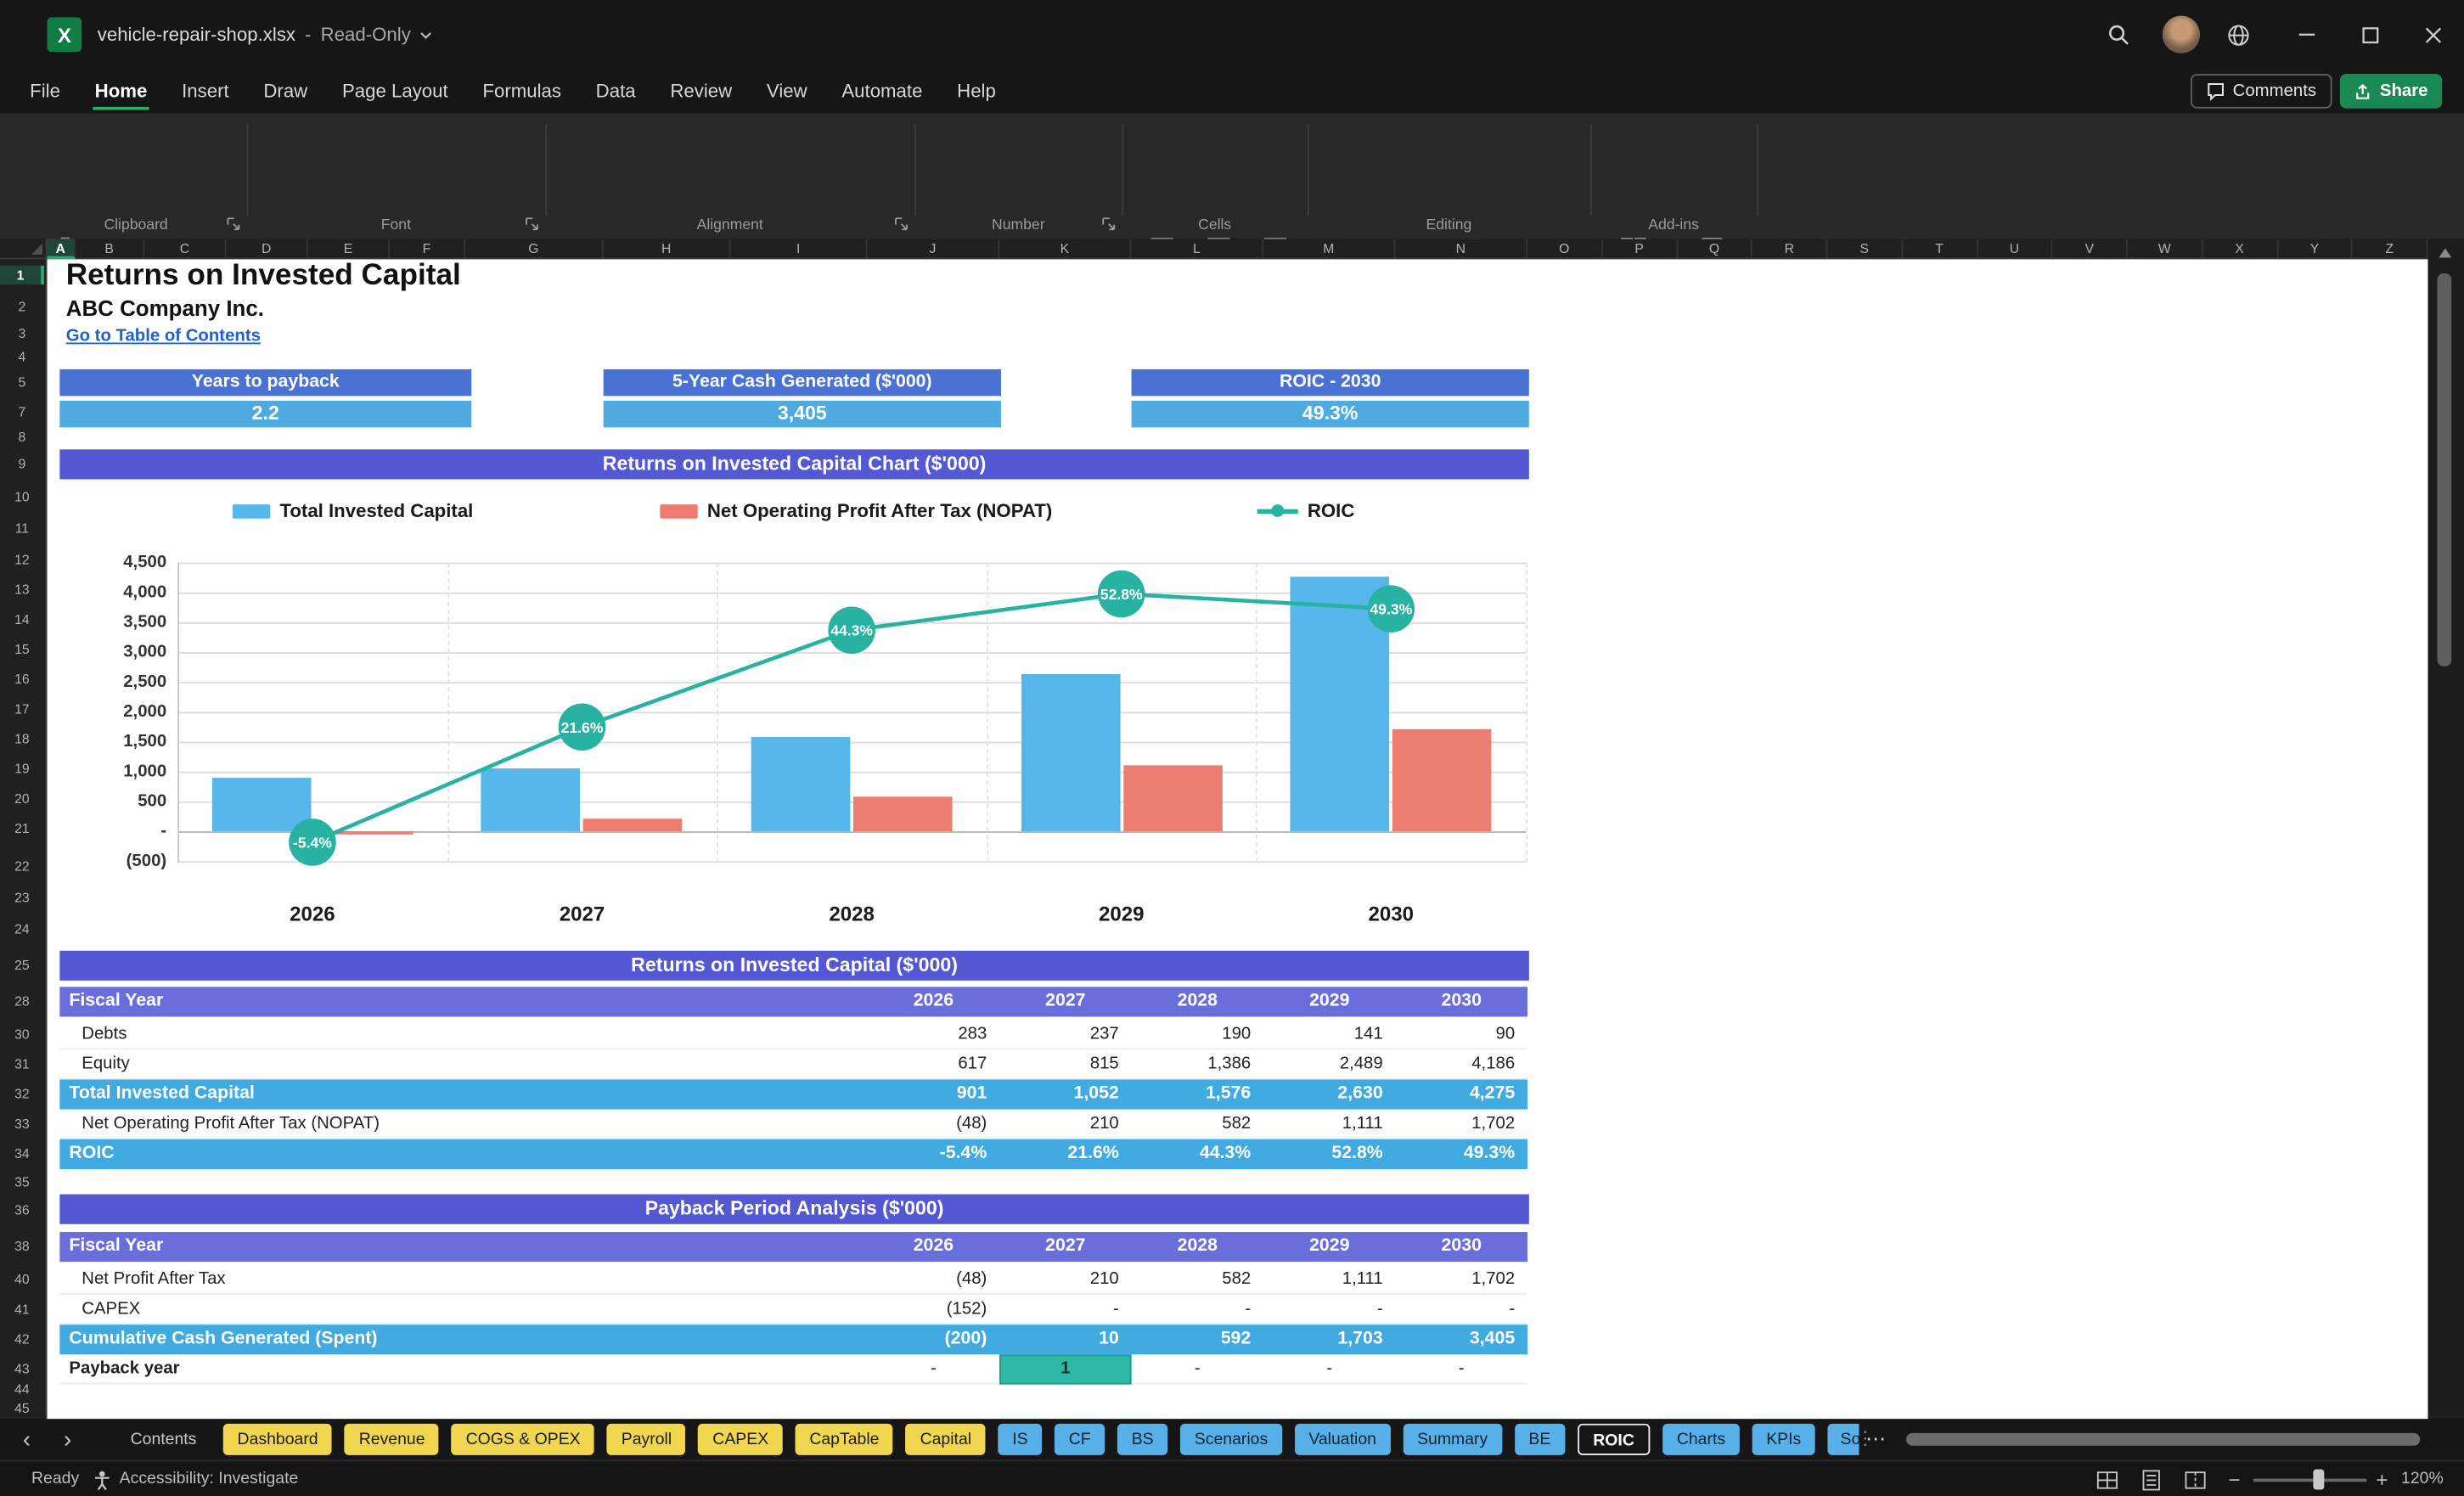 The height and width of the screenshot is (1496, 2464). I want to click on row-header-31: 31, so click(22, 1064).